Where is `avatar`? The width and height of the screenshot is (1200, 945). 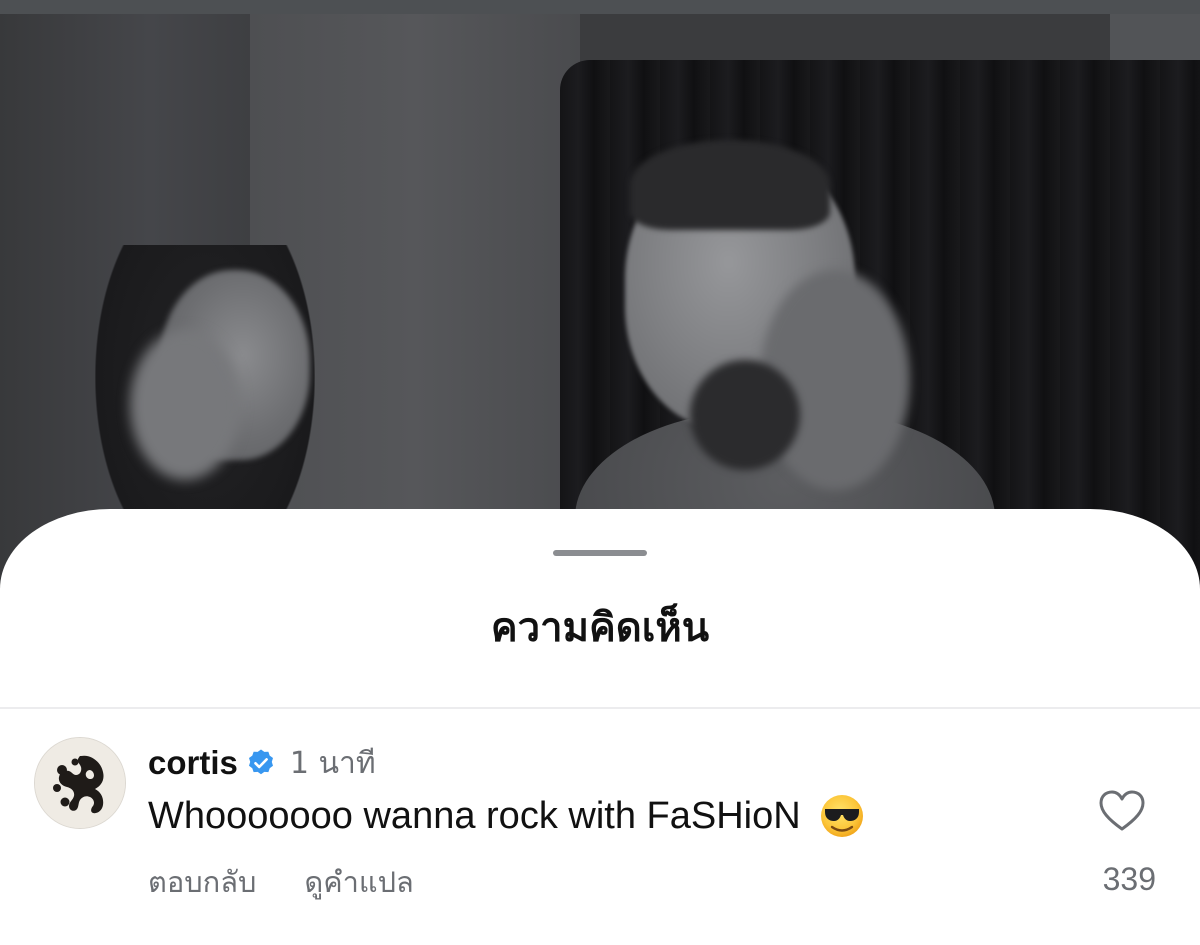 avatar is located at coordinates (80, 783).